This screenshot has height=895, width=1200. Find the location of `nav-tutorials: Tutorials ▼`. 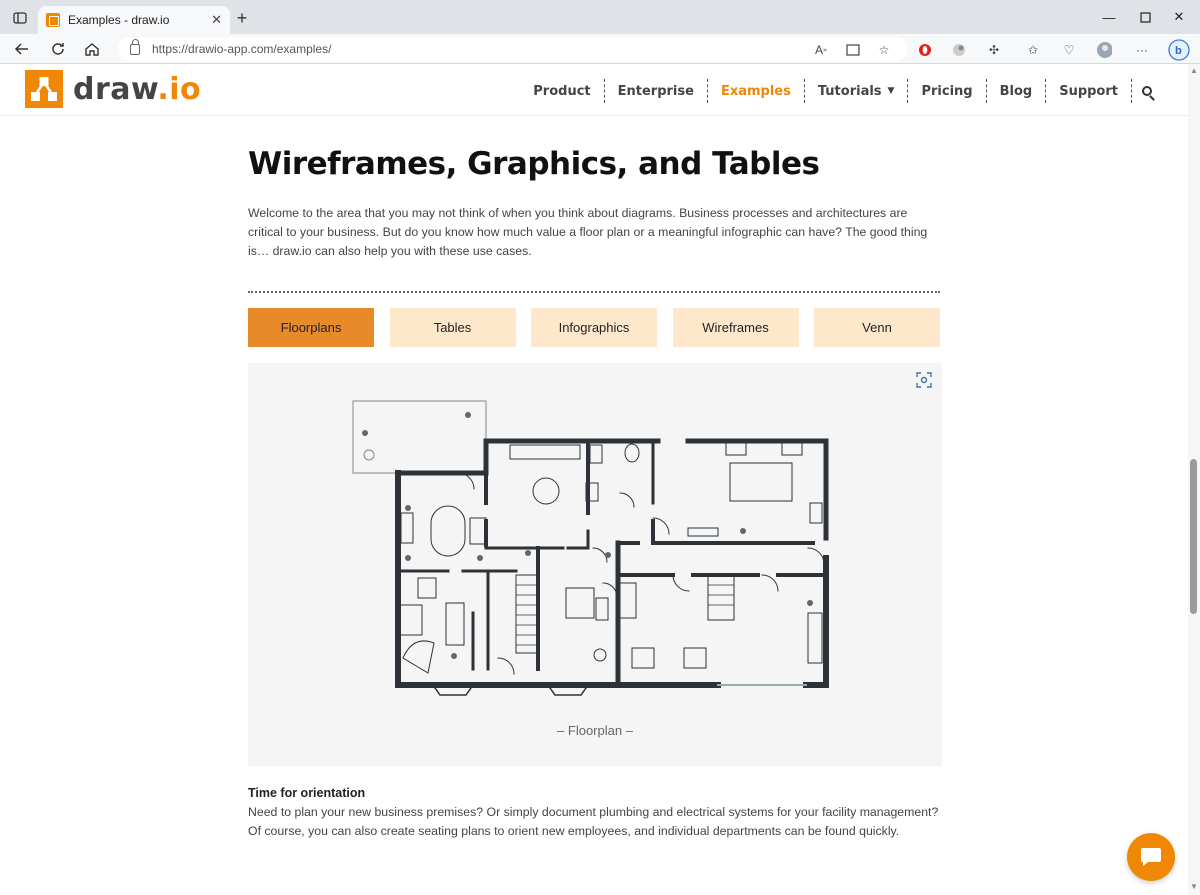

nav-tutorials: Tutorials ▼ is located at coordinates (857, 91).